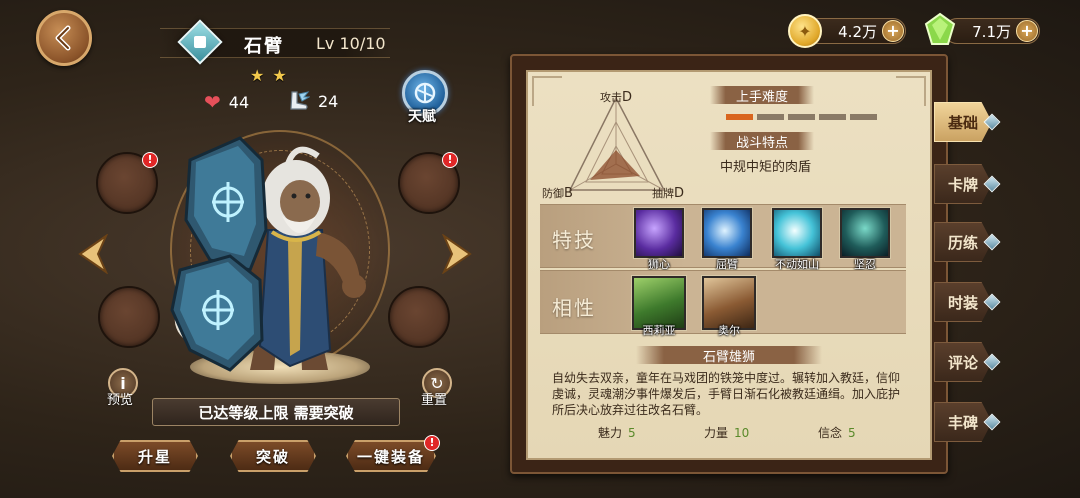  Describe the element at coordinates (226, 102) in the screenshot. I see `hp-stat: ❤ 44` at that location.